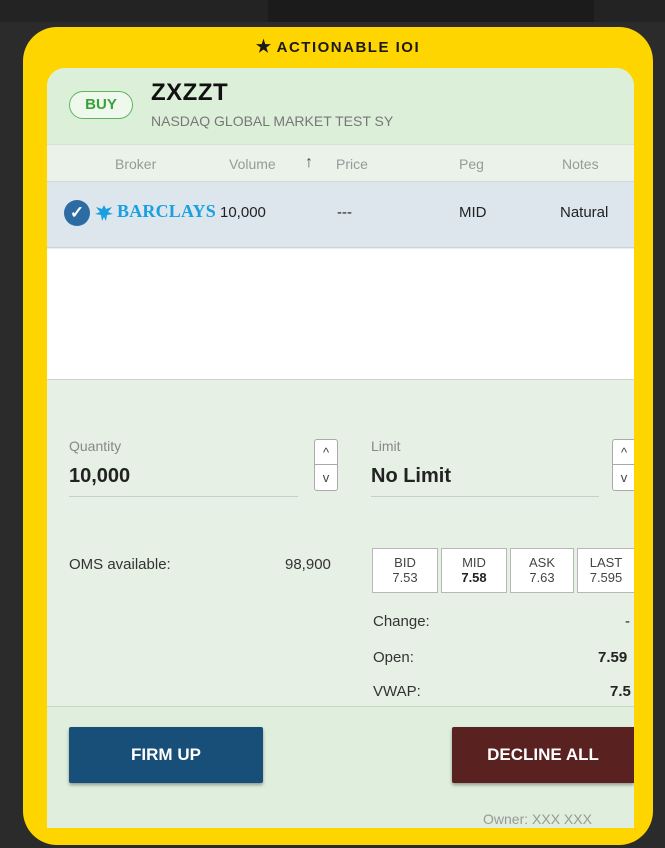  What do you see at coordinates (543, 755) in the screenshot?
I see `decline-all-button: DECLINE ALL` at bounding box center [543, 755].